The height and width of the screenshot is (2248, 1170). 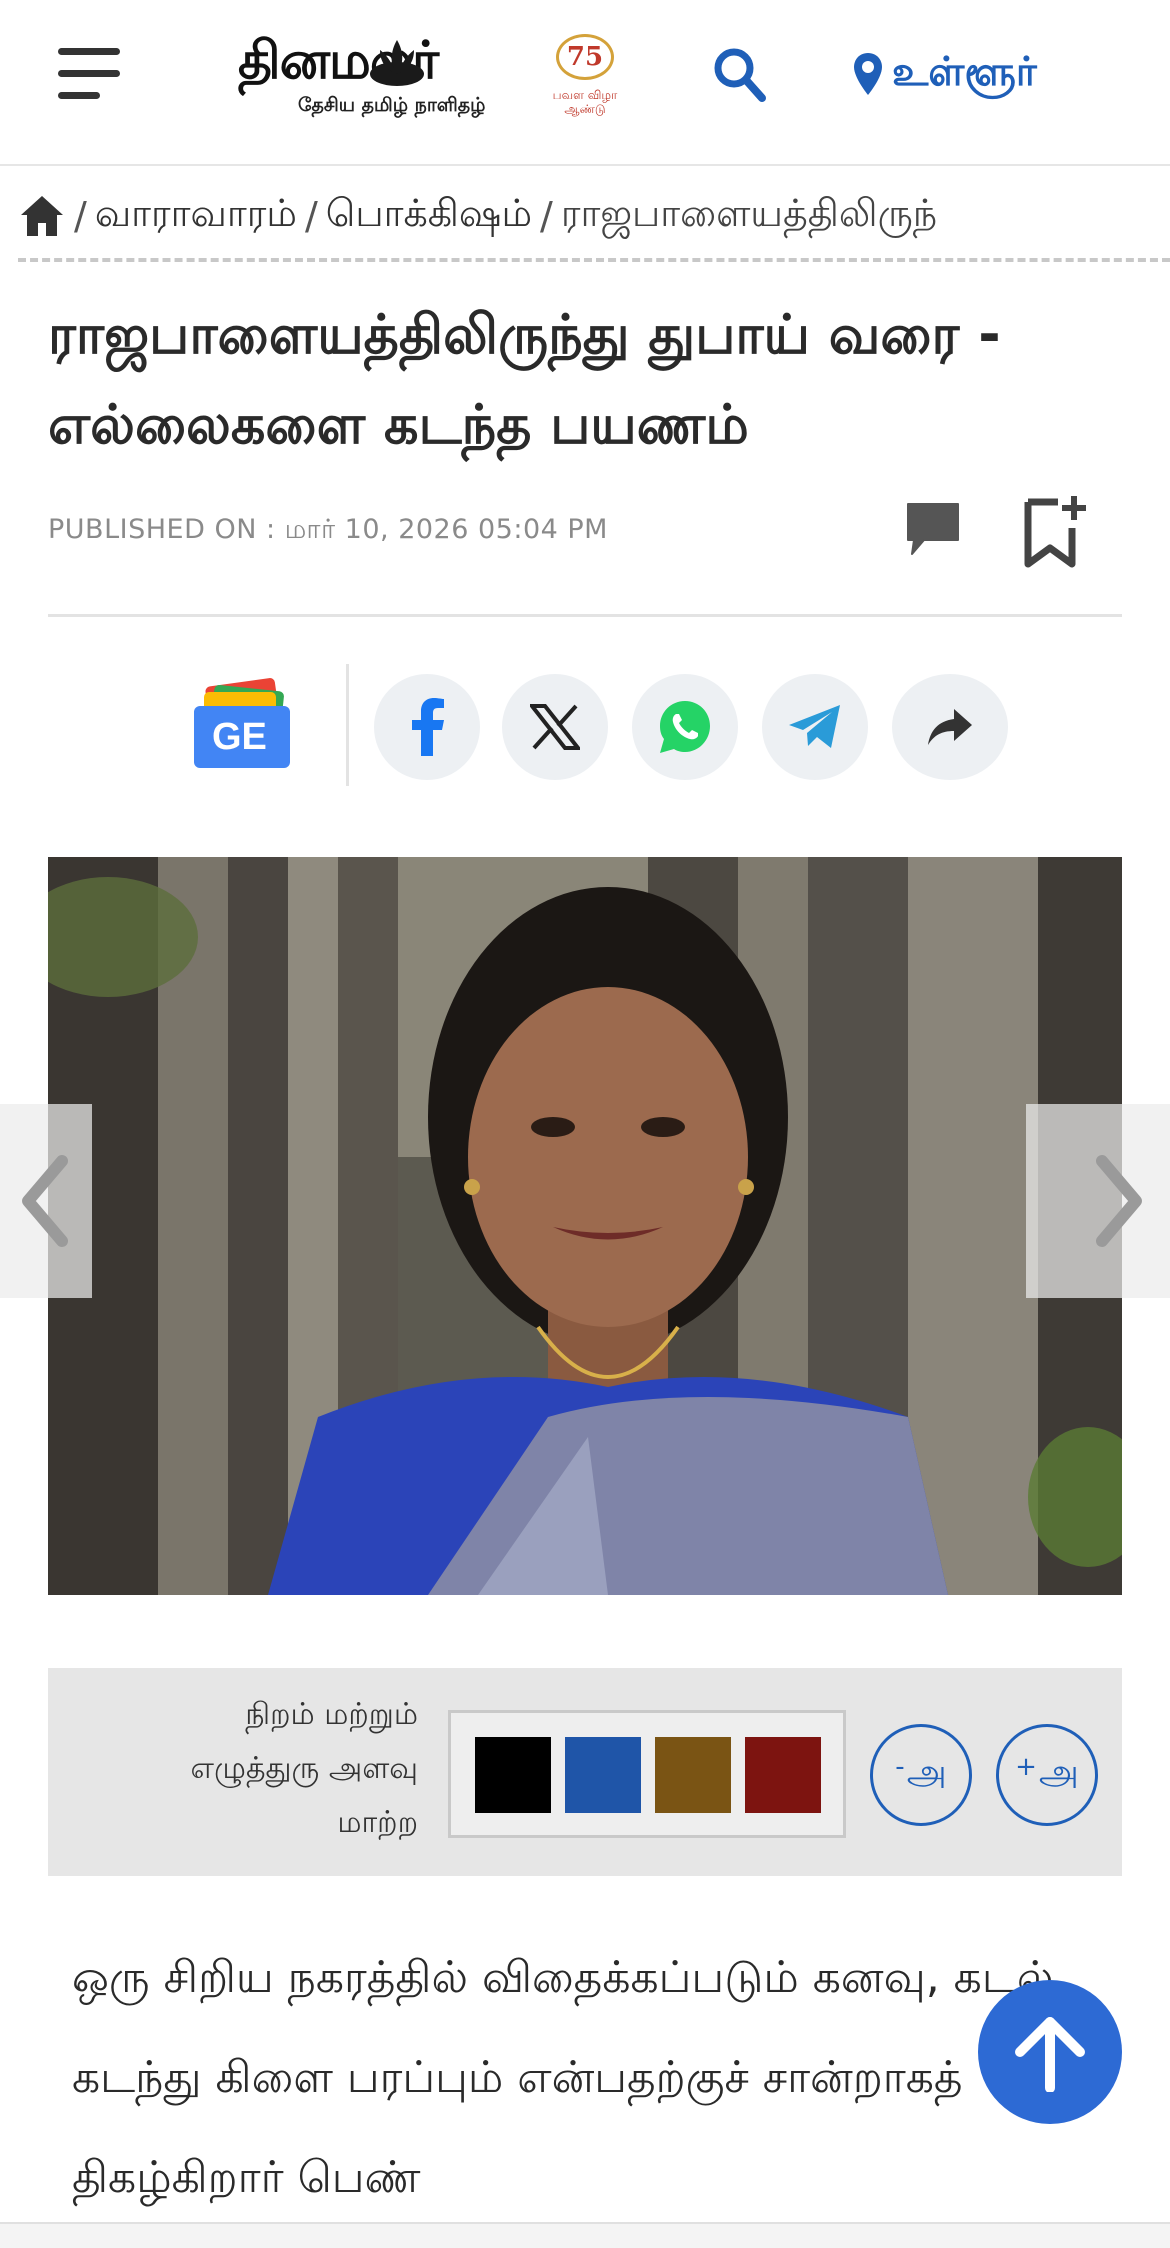 What do you see at coordinates (926, 1772) in the screenshot?
I see `decrease-label: அ` at bounding box center [926, 1772].